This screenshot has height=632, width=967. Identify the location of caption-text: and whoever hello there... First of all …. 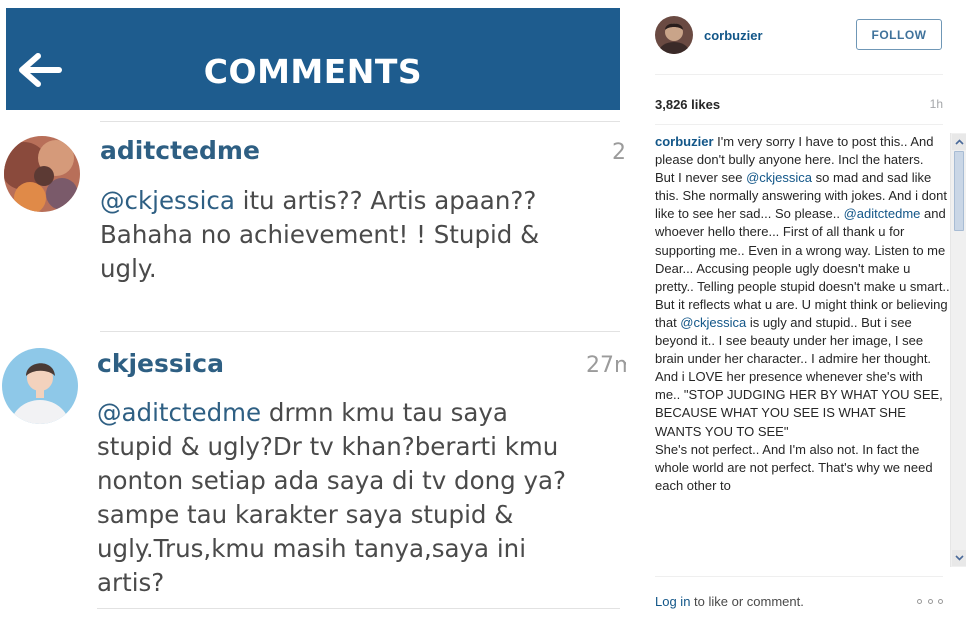
(802, 268).